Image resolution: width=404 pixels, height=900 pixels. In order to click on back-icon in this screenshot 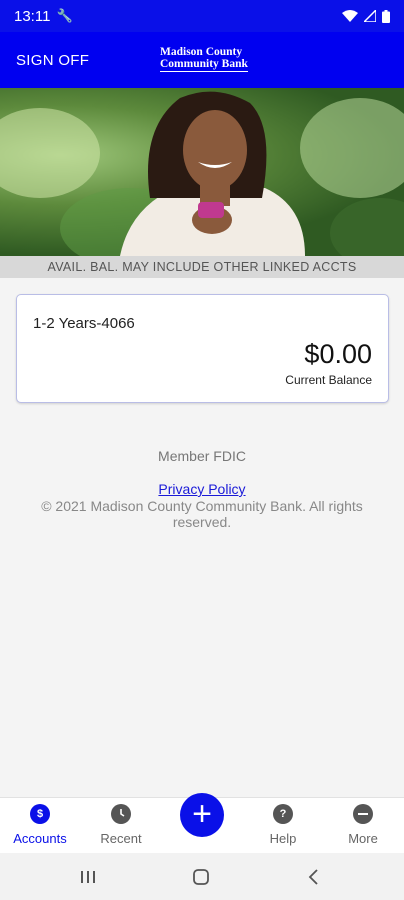, I will do `click(314, 876)`.